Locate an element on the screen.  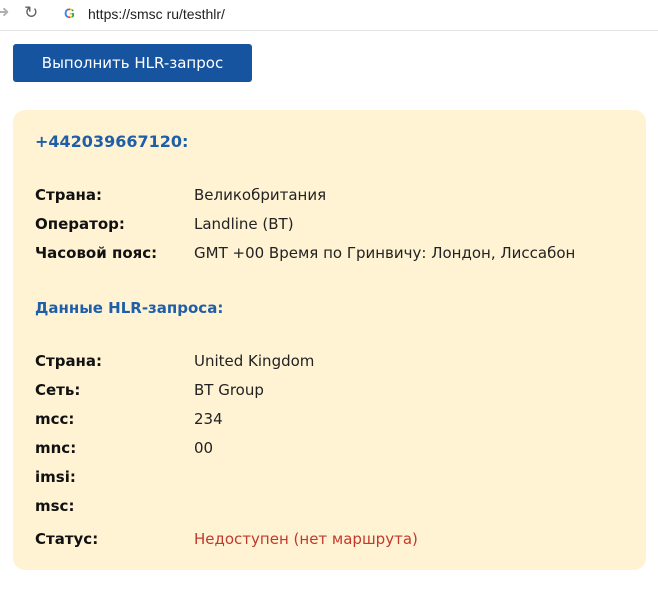
hlr-row-country: Страна: United Kingdom is located at coordinates (335, 362).